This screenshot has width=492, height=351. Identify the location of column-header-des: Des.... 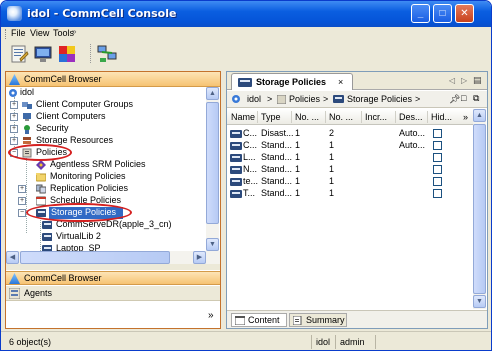
(411, 117).